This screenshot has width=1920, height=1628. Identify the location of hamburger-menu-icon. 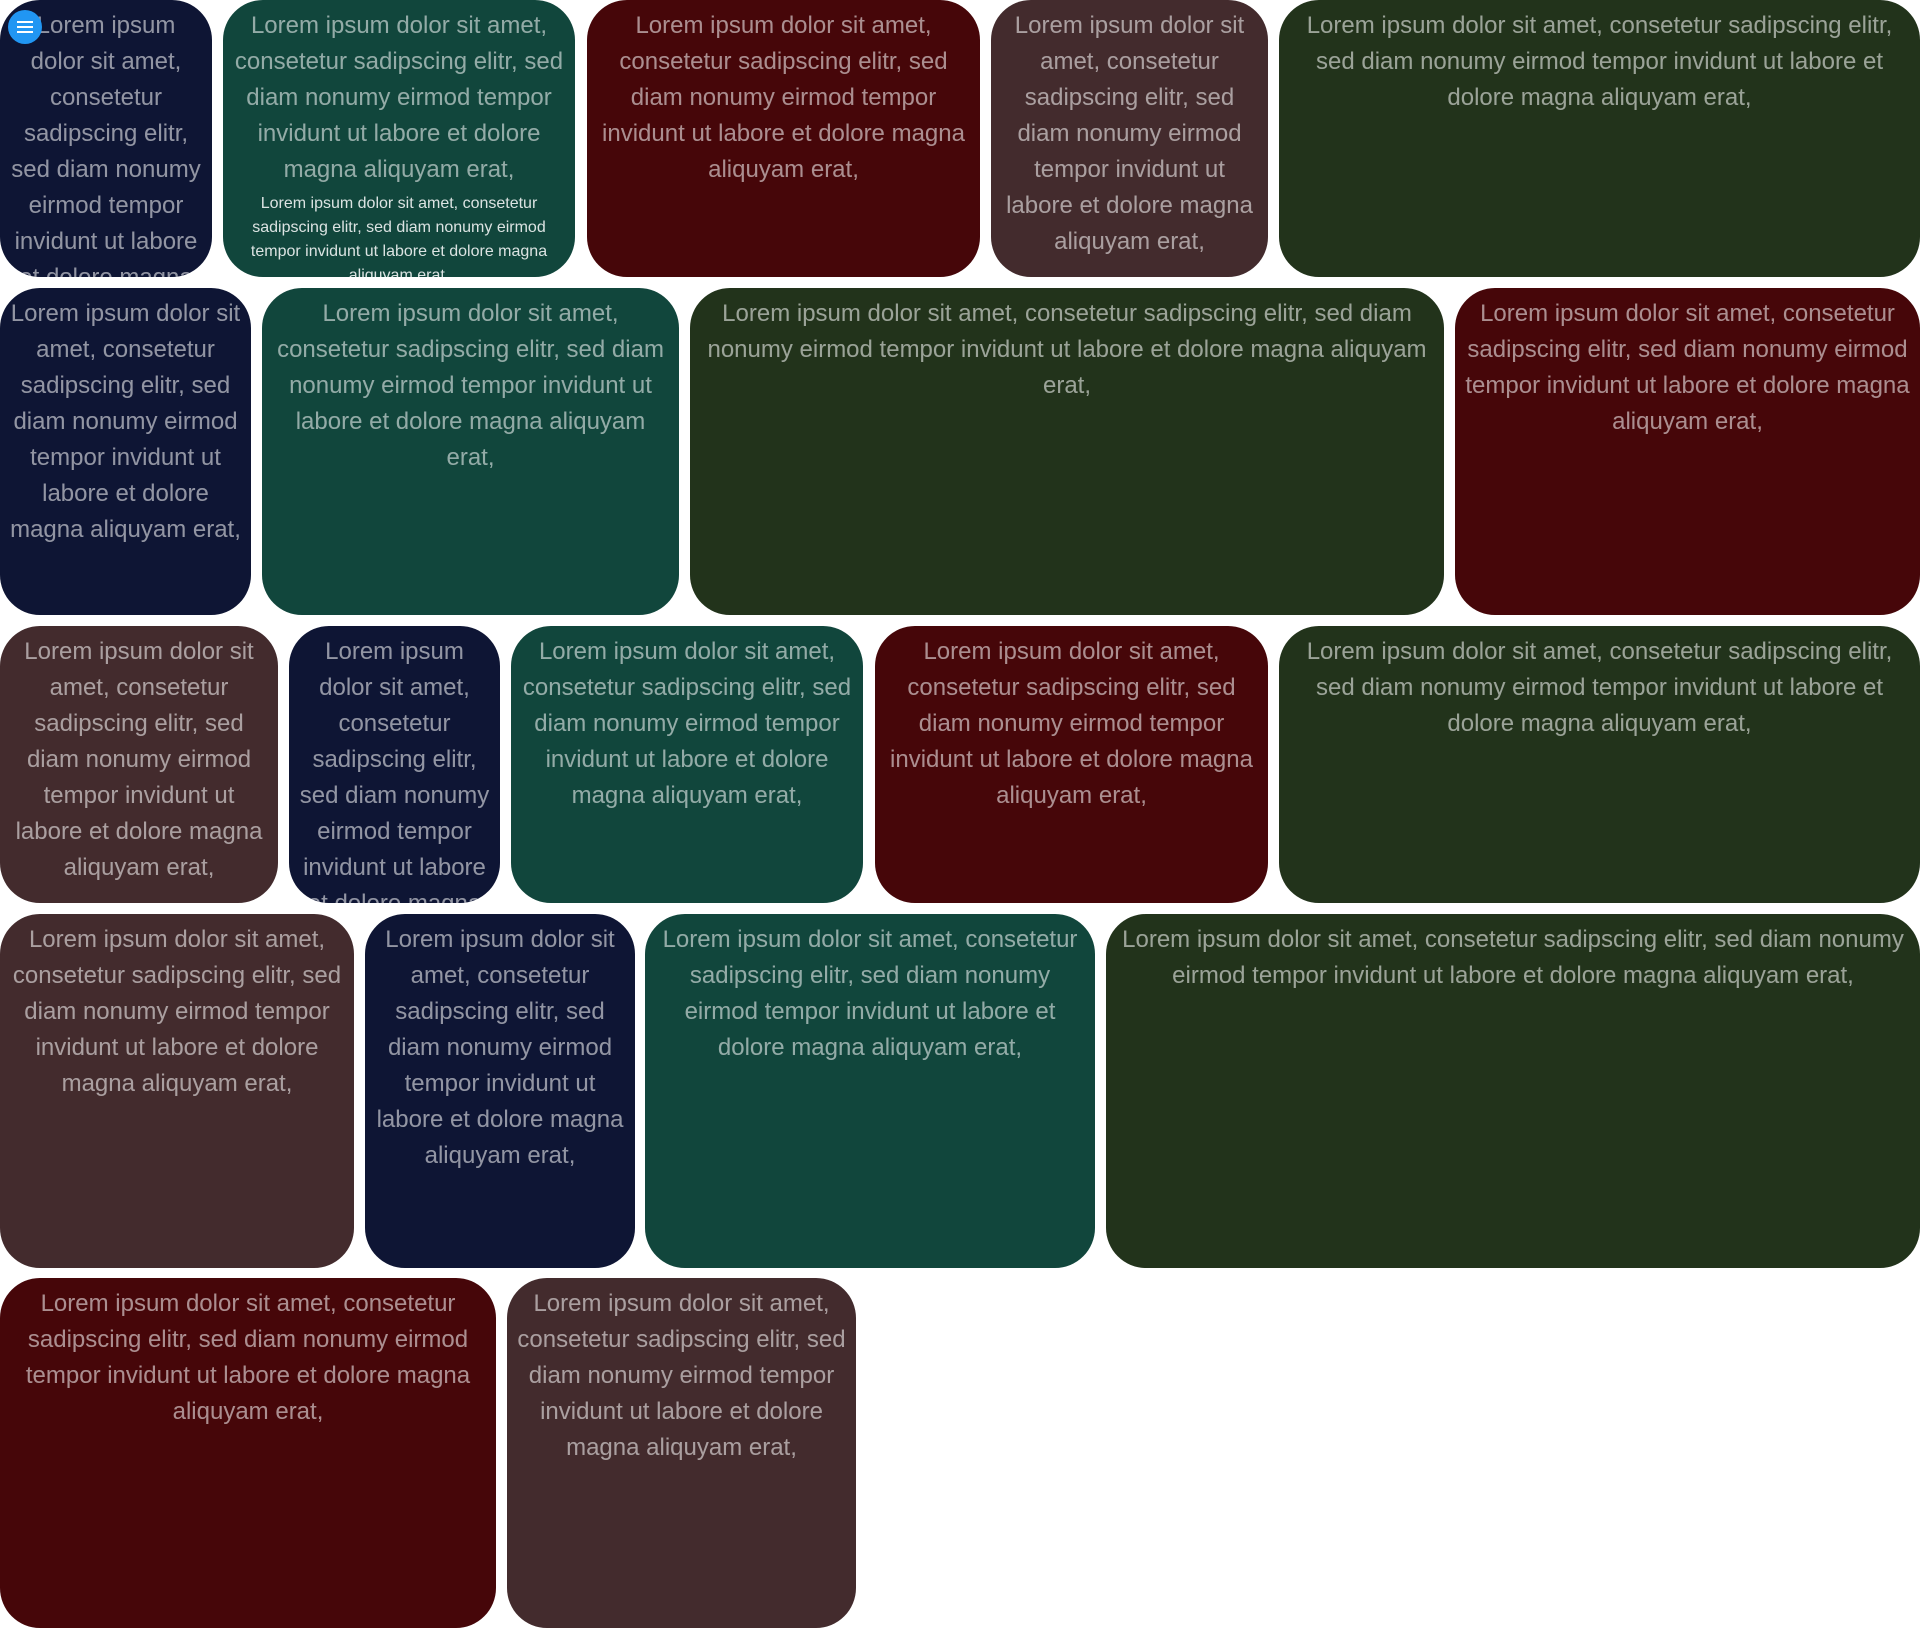
(25, 22).